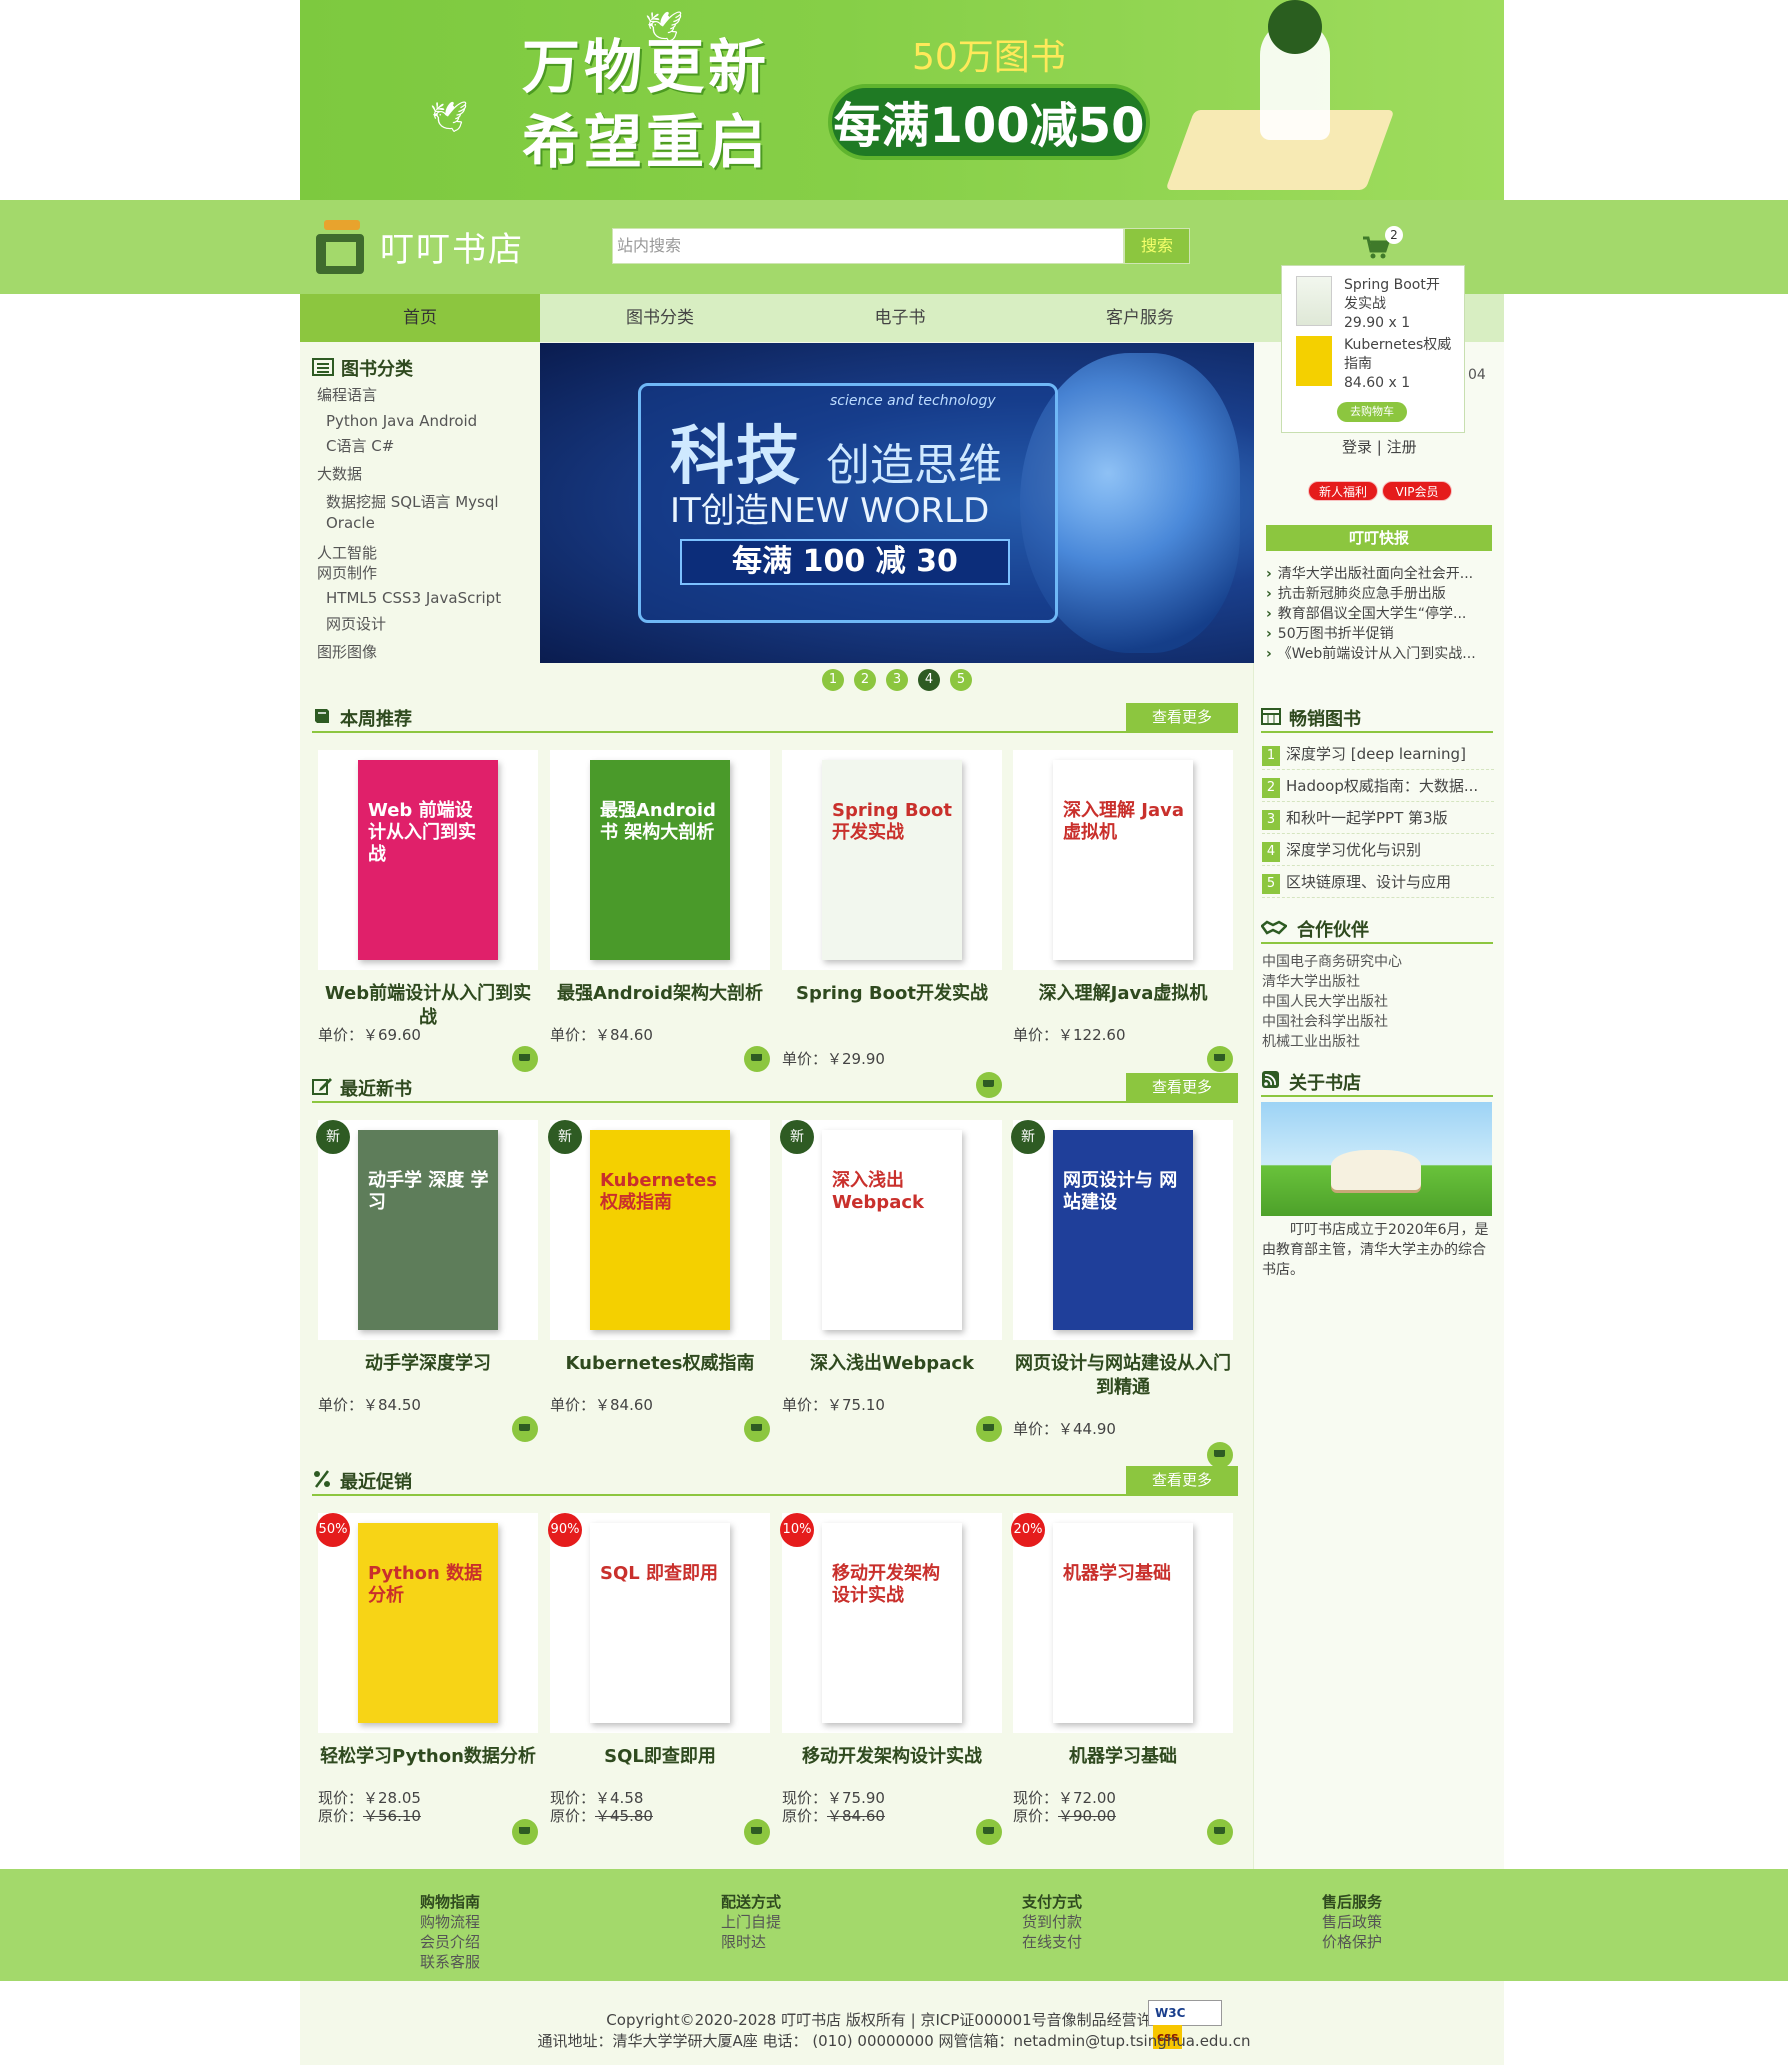 The width and height of the screenshot is (1788, 2065). Describe the element at coordinates (961, 680) in the screenshot. I see `carousel-dot: 5` at that location.